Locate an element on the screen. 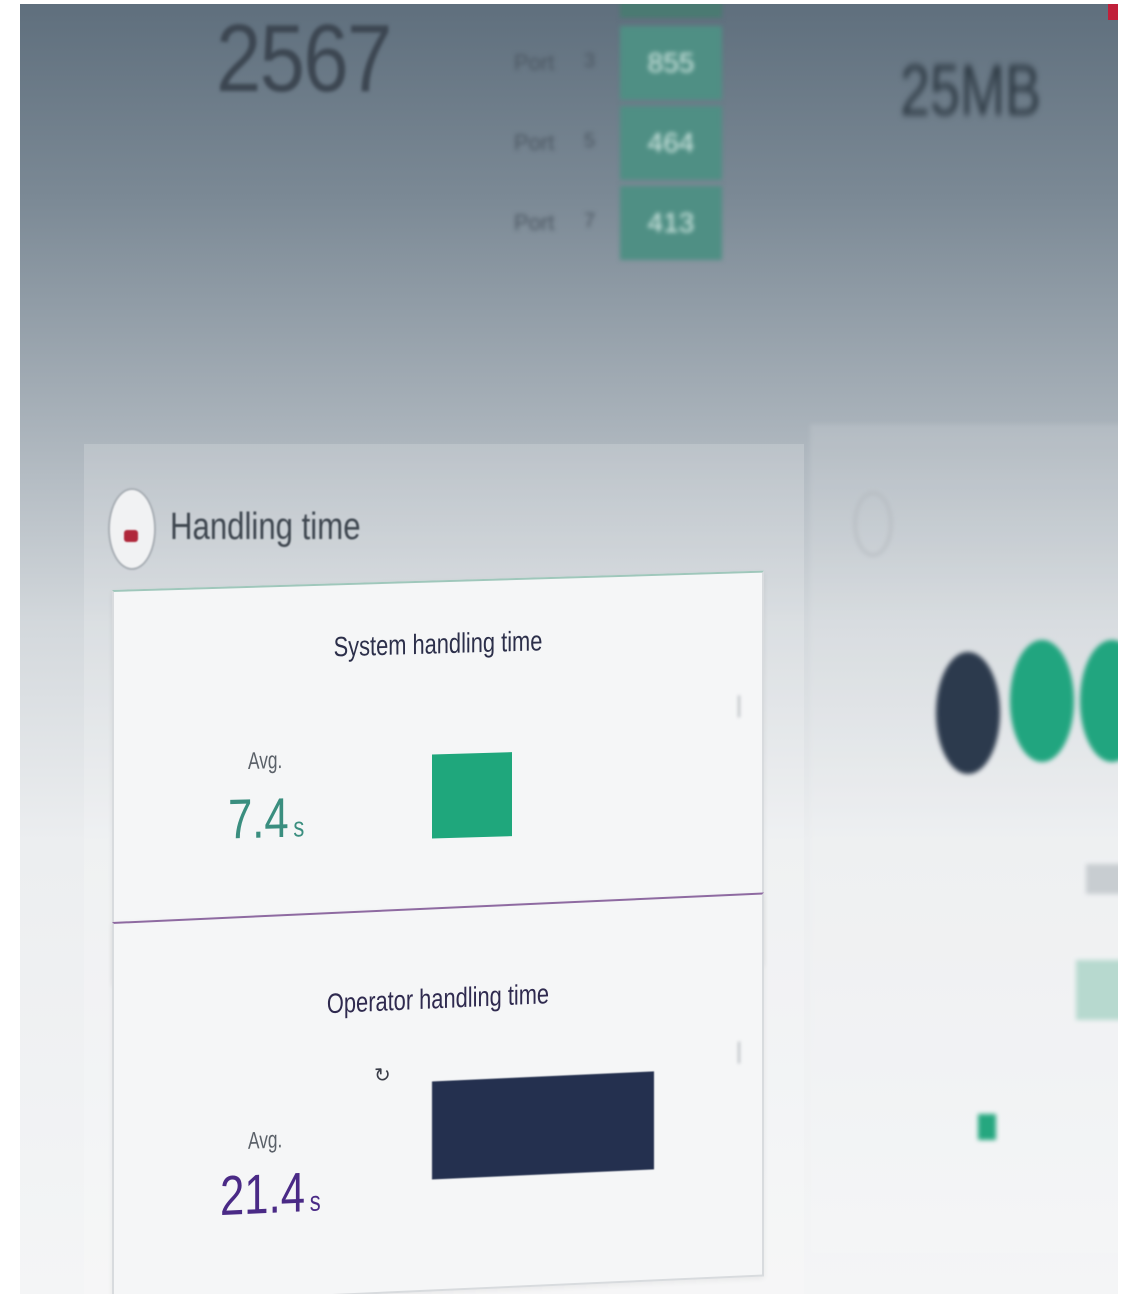 The image size is (1132, 1297). port-value: 855 is located at coordinates (671, 63).